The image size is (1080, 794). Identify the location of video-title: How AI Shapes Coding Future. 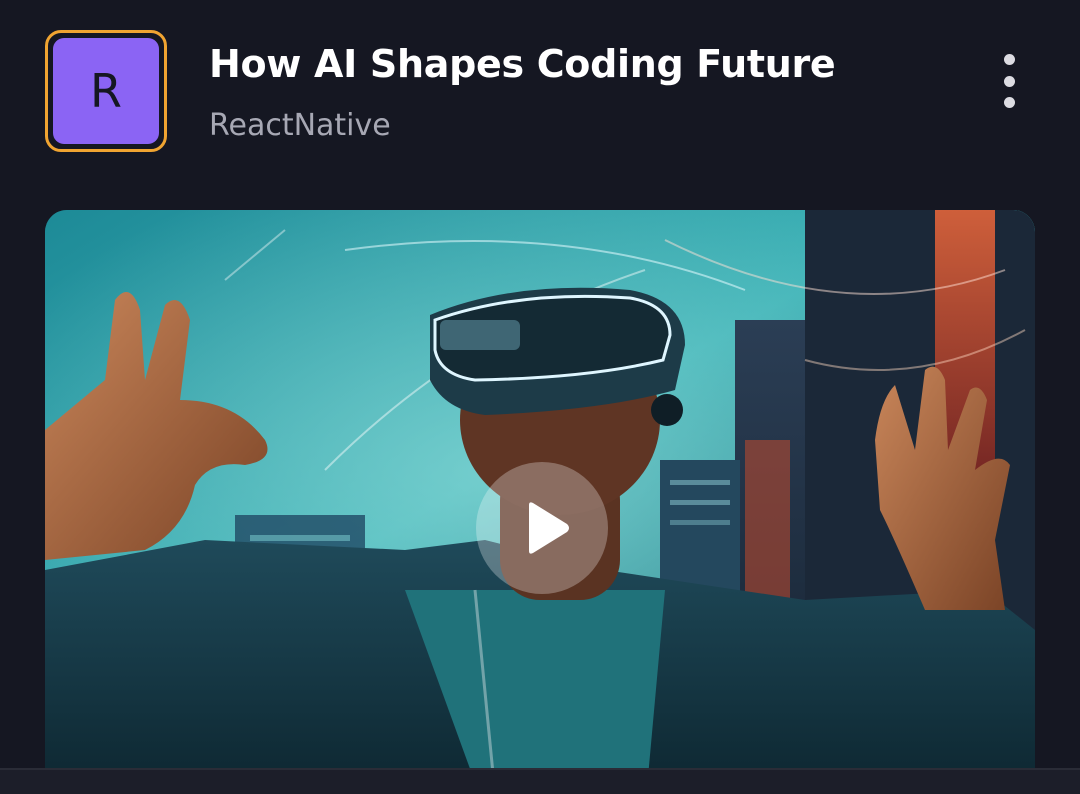
(522, 64).